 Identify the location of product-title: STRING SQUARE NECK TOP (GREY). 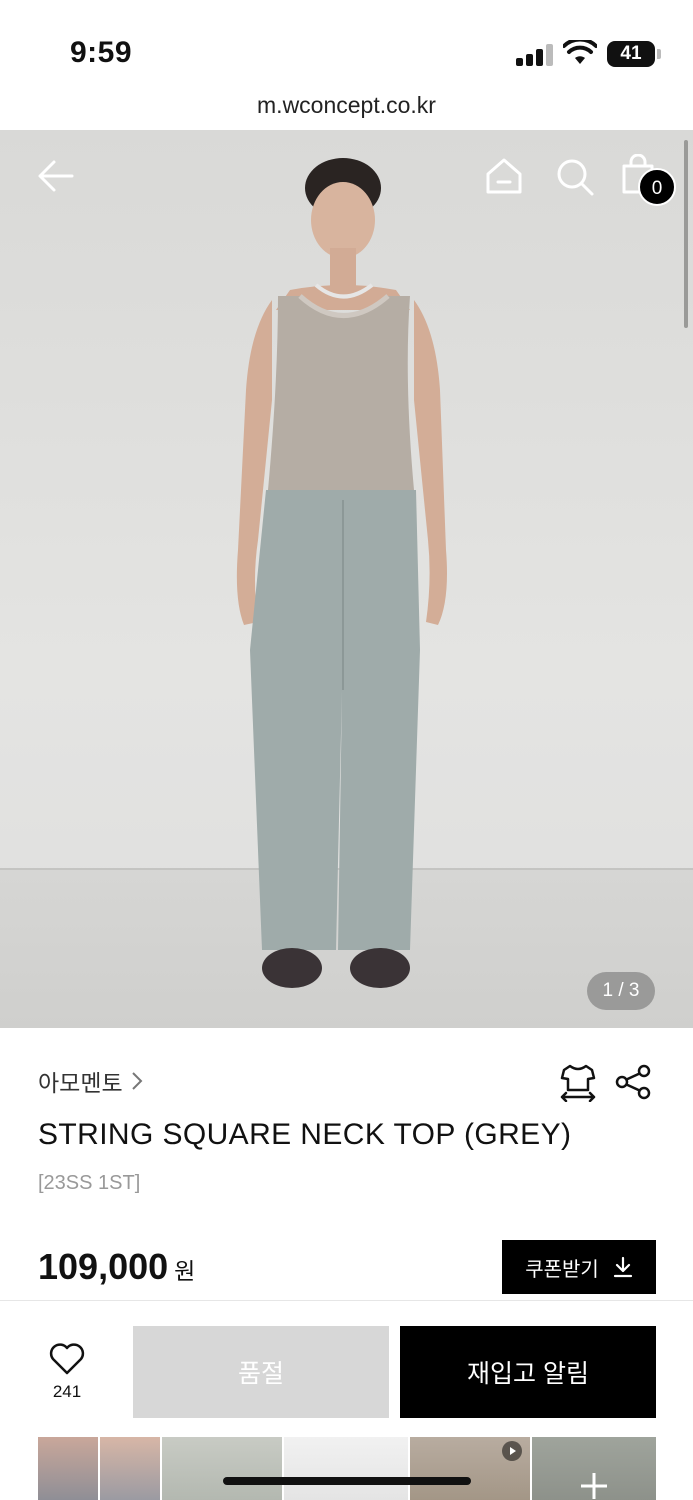
(305, 1134).